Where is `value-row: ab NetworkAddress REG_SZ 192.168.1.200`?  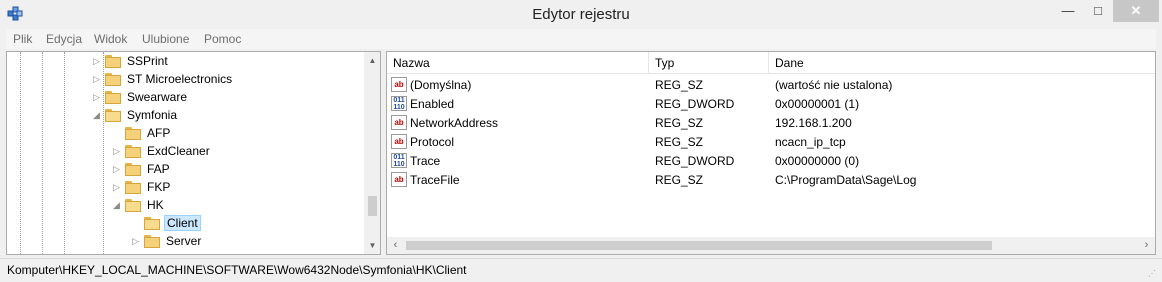
value-row: ab NetworkAddress REG_SZ 192.168.1.200 is located at coordinates (767, 123).